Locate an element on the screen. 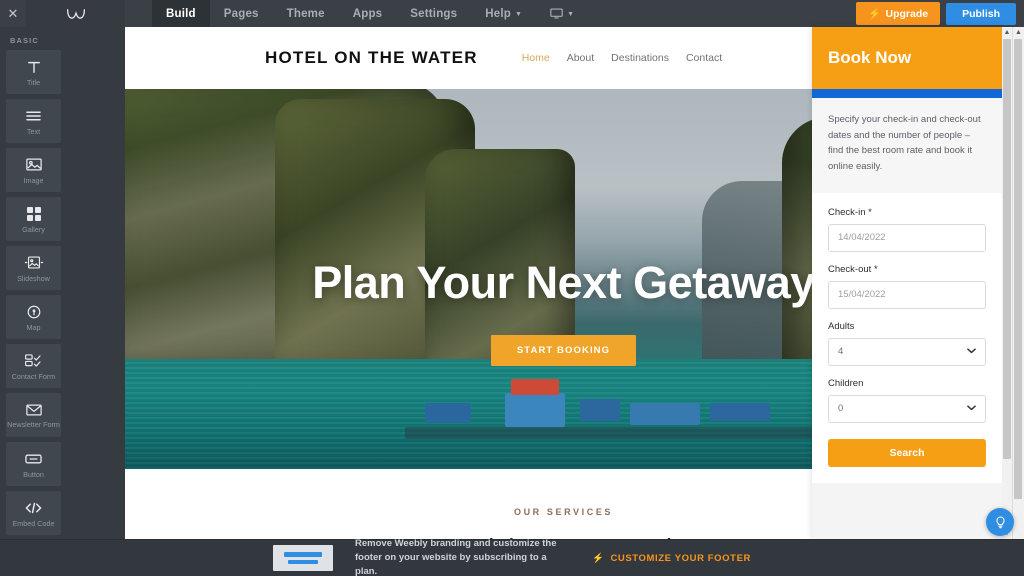  checkout-label: Check-out * is located at coordinates (907, 269).